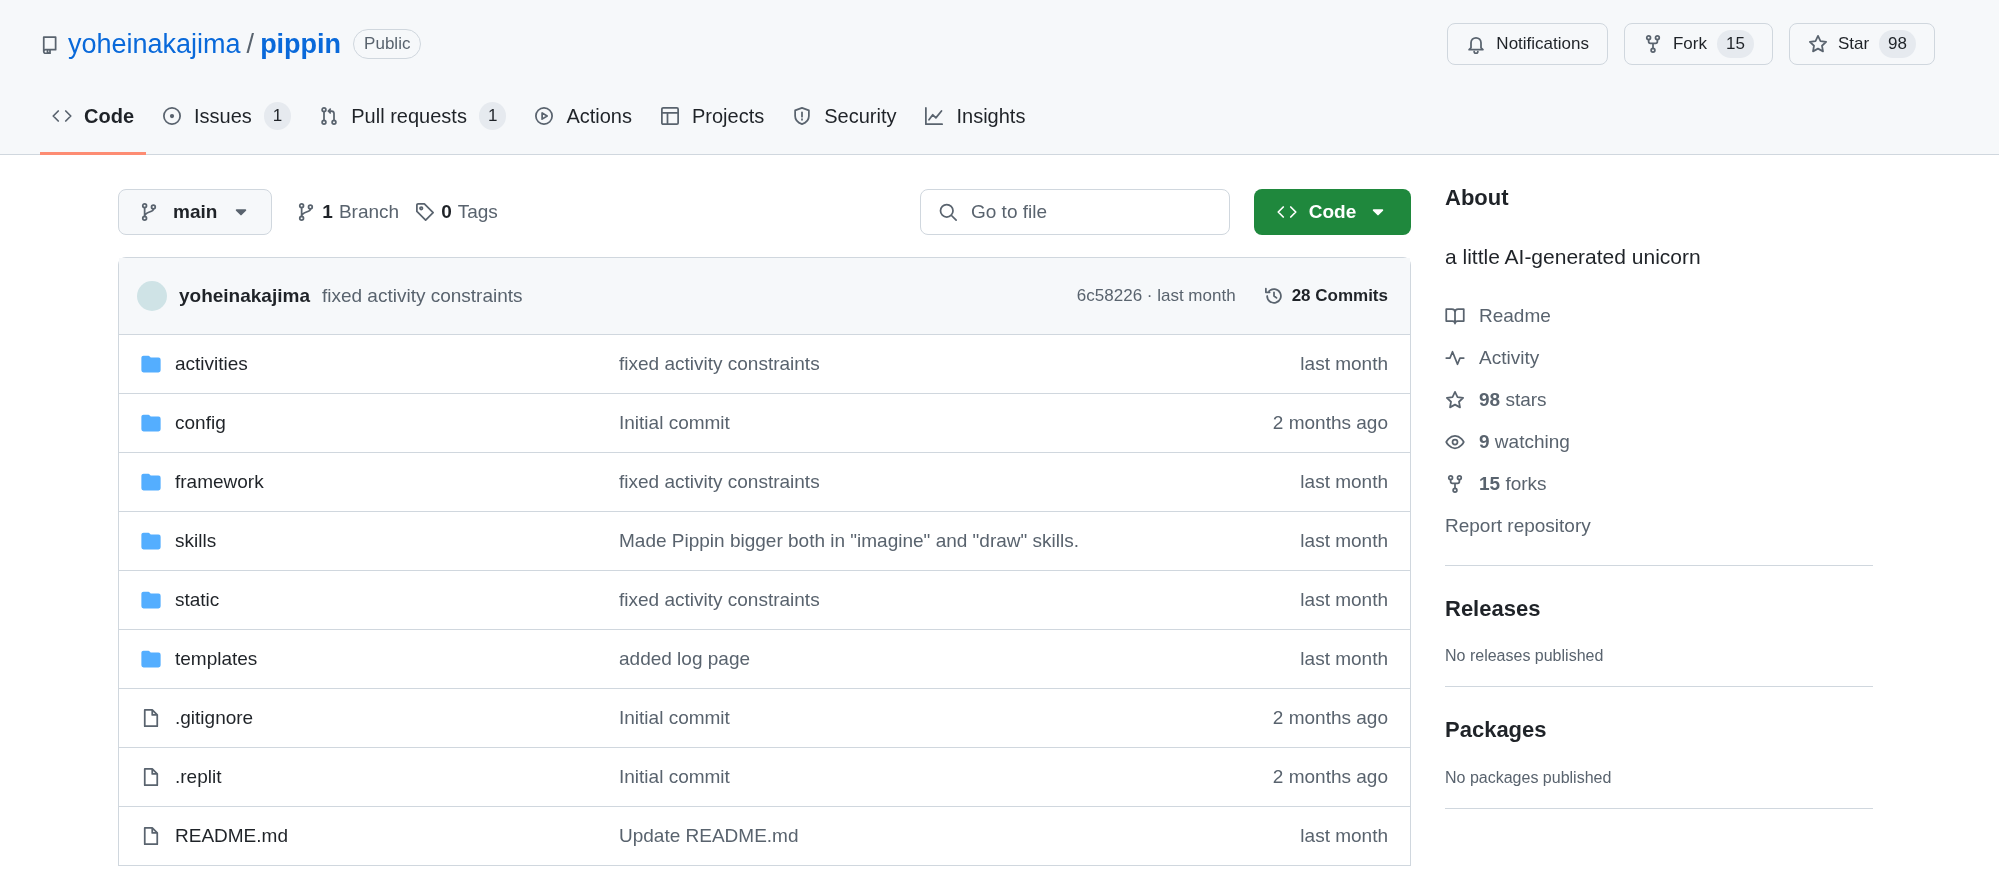 The image size is (1999, 869). What do you see at coordinates (301, 44) in the screenshot?
I see `repository-link: pippin` at bounding box center [301, 44].